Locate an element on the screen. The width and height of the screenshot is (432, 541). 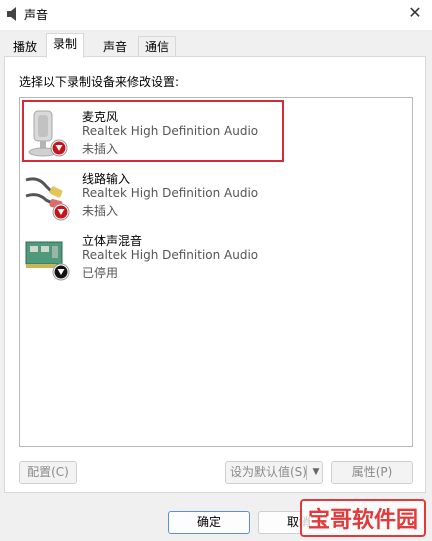
set-default-label: 设为默认值(S) is located at coordinates (268, 472).